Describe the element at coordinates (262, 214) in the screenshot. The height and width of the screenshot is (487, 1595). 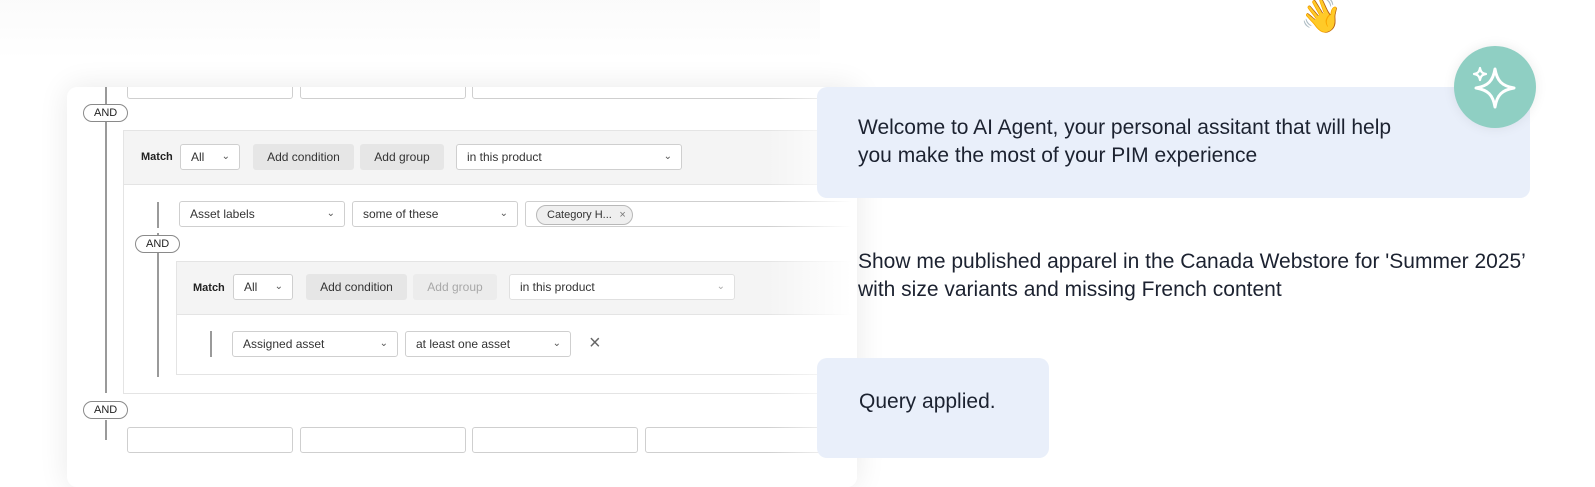
I see `condition-field-select: Asset labels ⌄` at that location.